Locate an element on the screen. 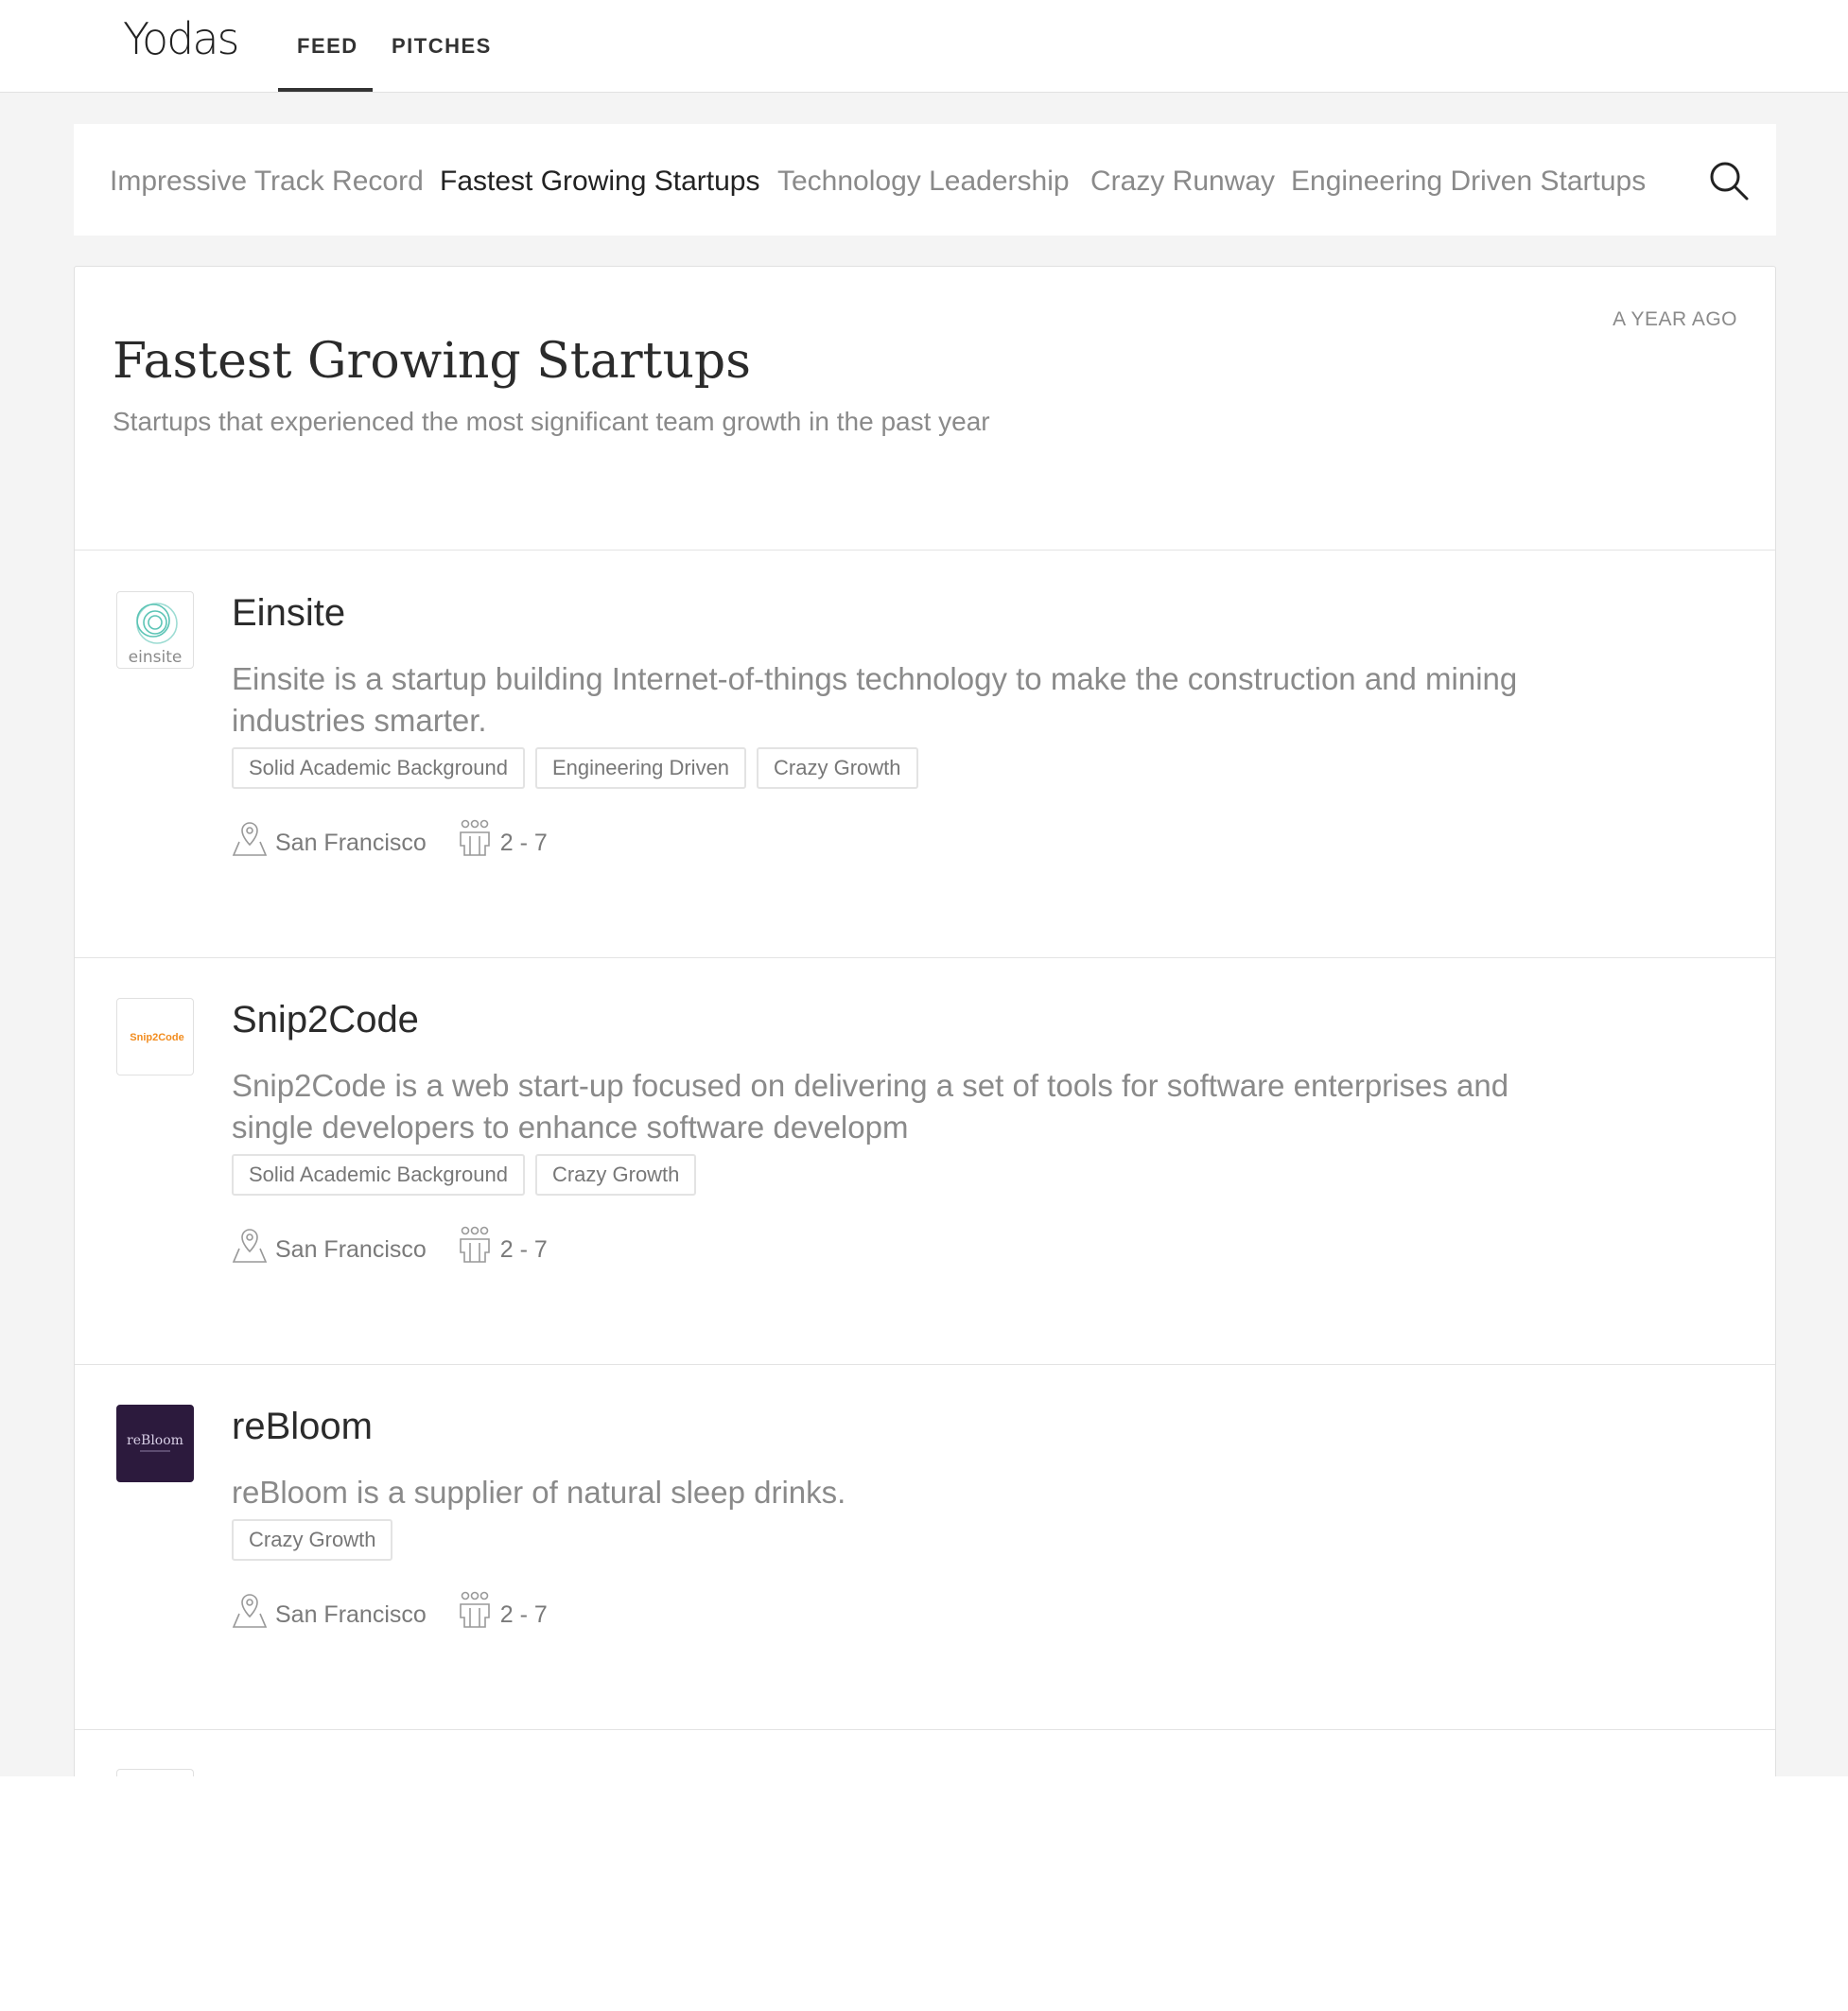  category-technology-leadership: Technology Leadership is located at coordinates (923, 181).